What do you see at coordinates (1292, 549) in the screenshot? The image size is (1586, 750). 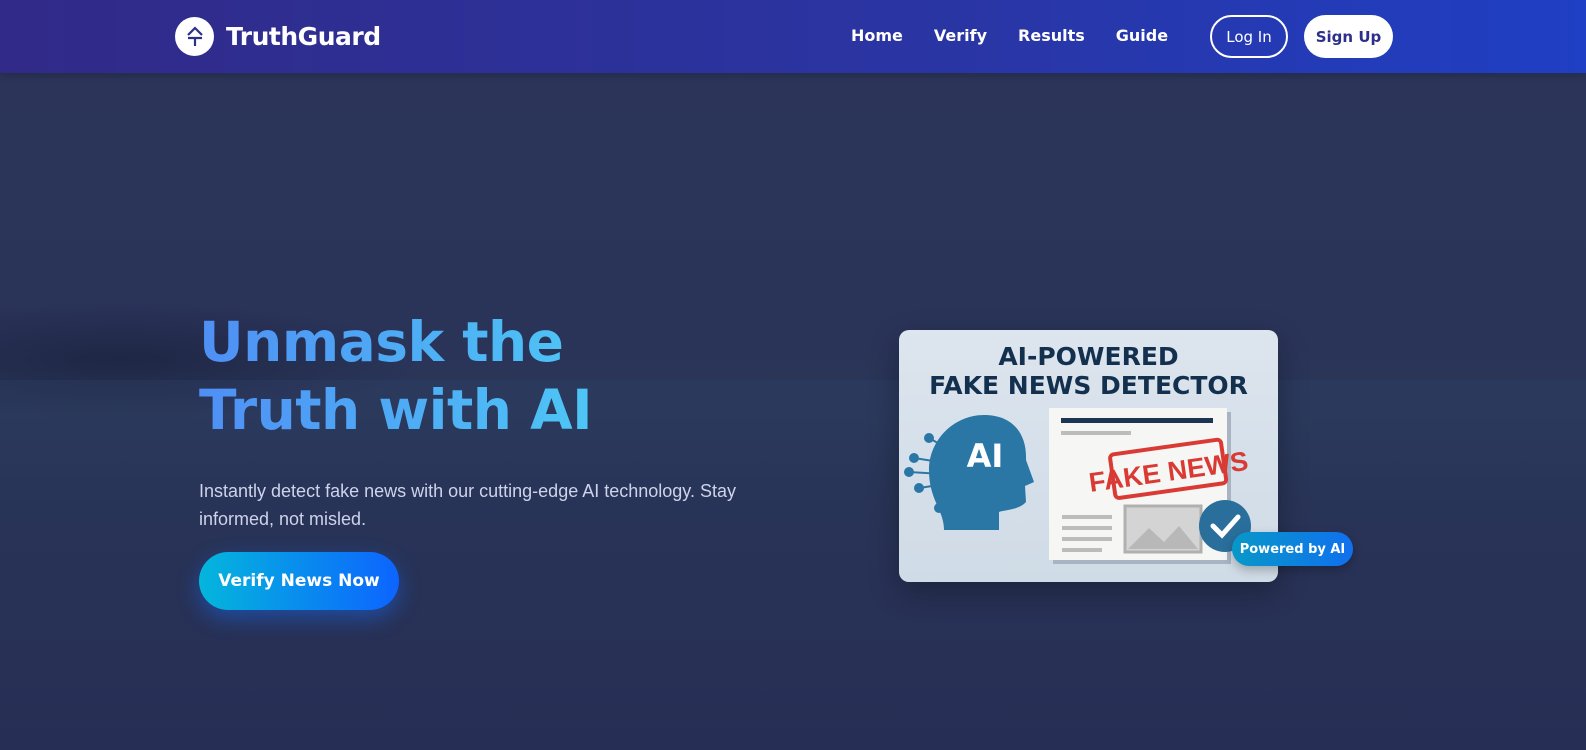 I see `powered-by-ai-badge: Powered by AI` at bounding box center [1292, 549].